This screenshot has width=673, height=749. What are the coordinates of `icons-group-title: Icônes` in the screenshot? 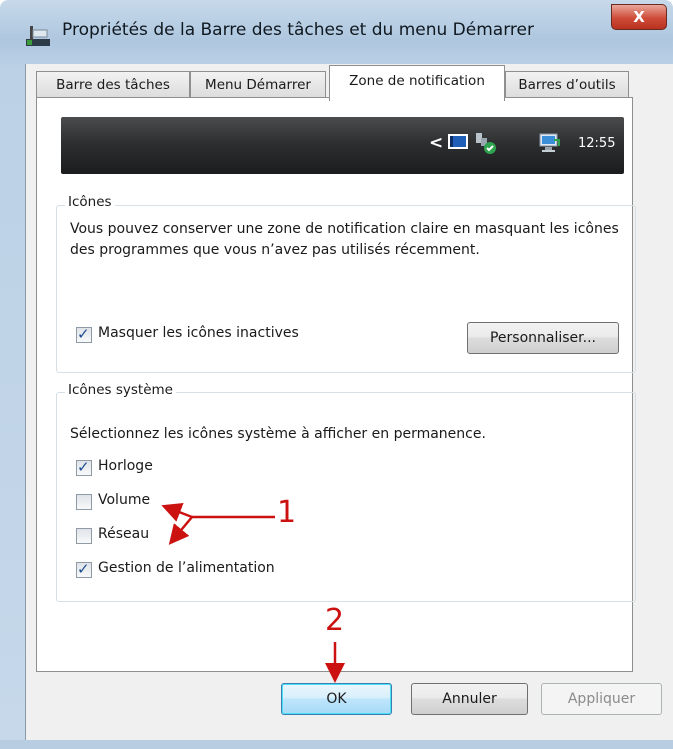 It's located at (90, 202).